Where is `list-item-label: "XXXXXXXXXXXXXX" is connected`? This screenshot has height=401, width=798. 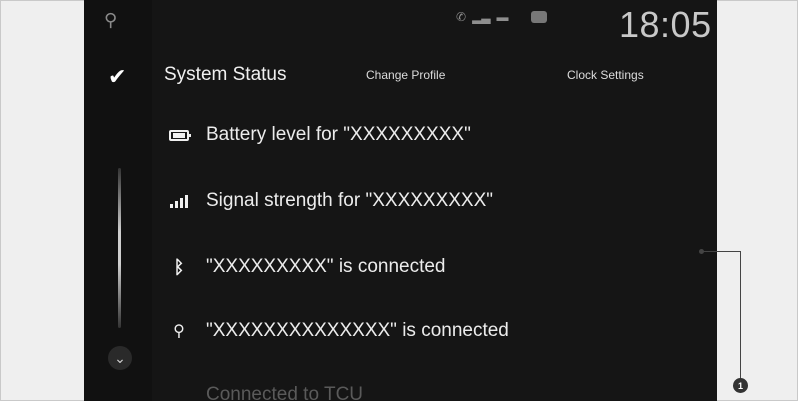 list-item-label: "XXXXXXXXXXXXXX" is connected is located at coordinates (357, 330).